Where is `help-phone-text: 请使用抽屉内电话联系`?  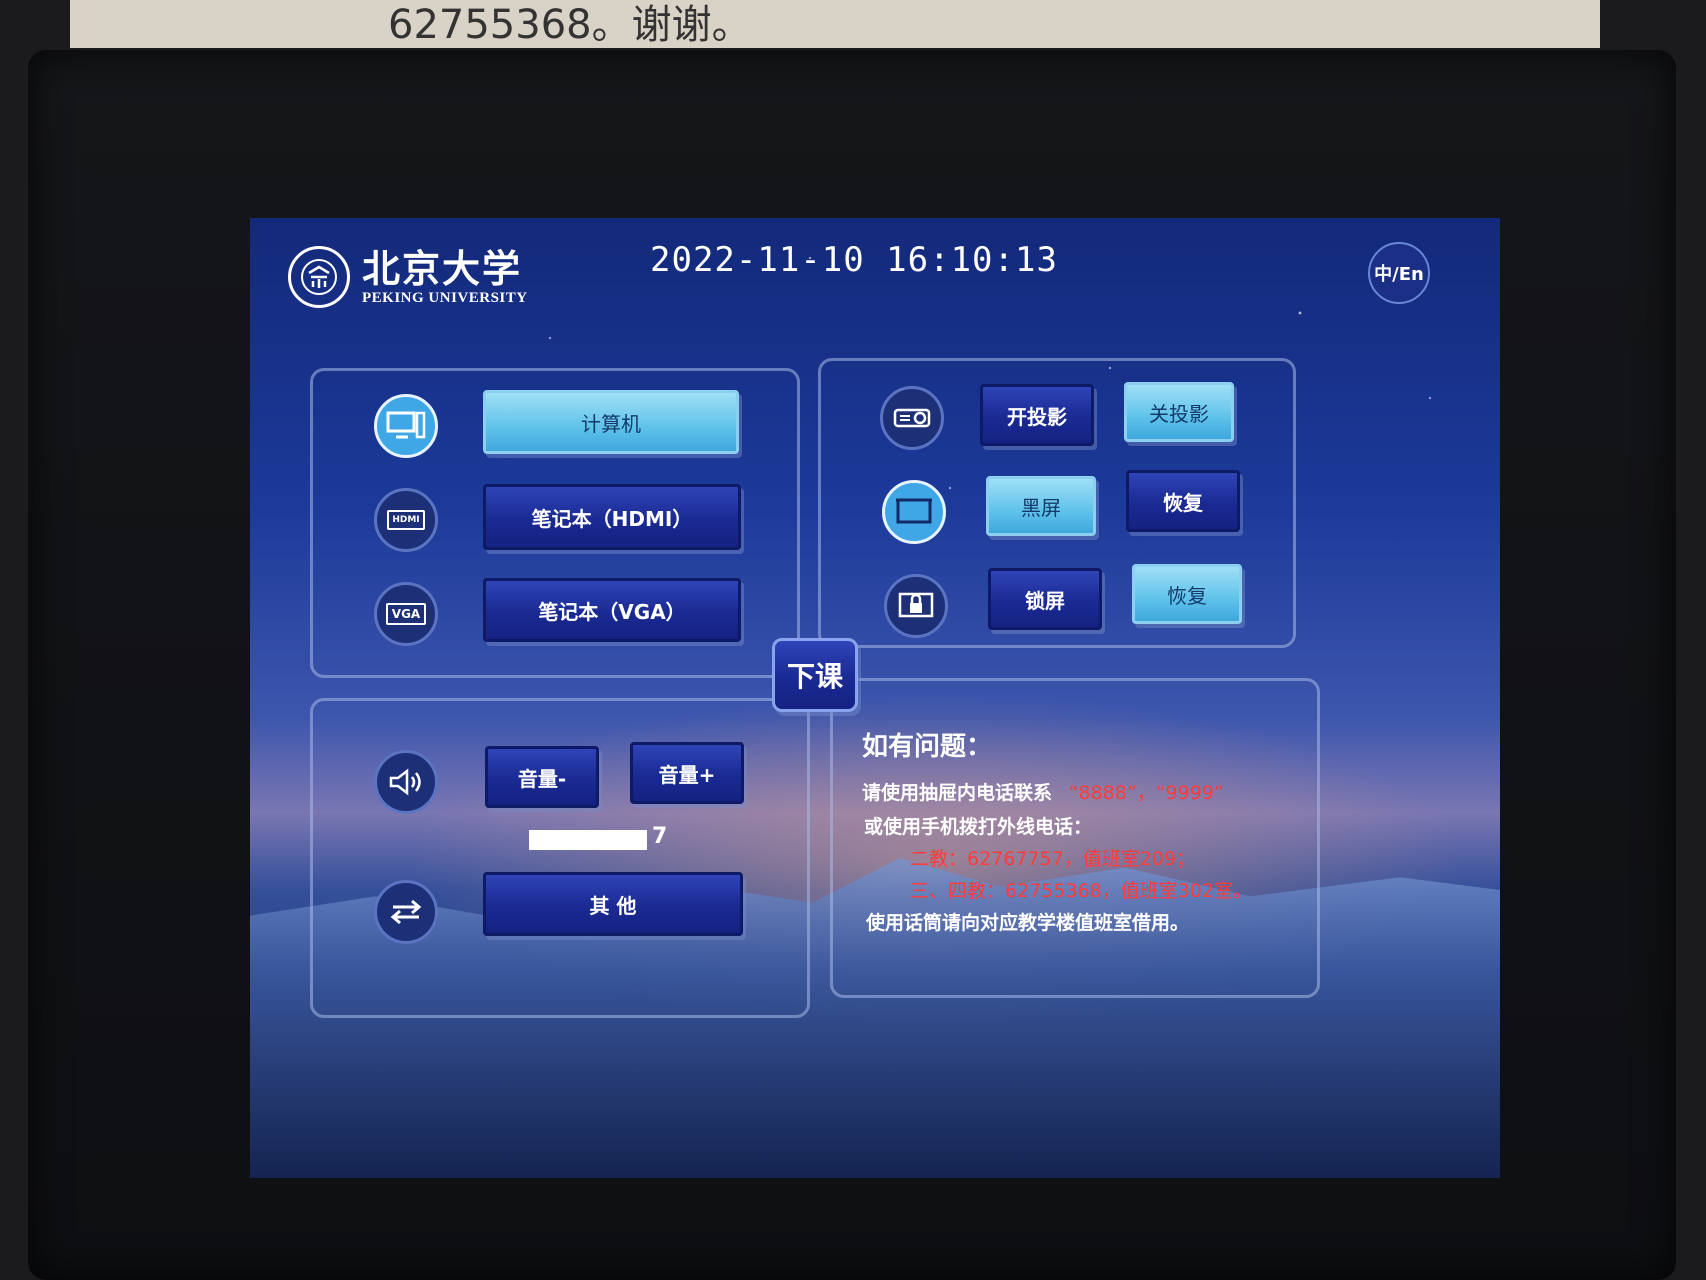
help-phone-text: 请使用抽屉内电话联系 is located at coordinates (957, 793).